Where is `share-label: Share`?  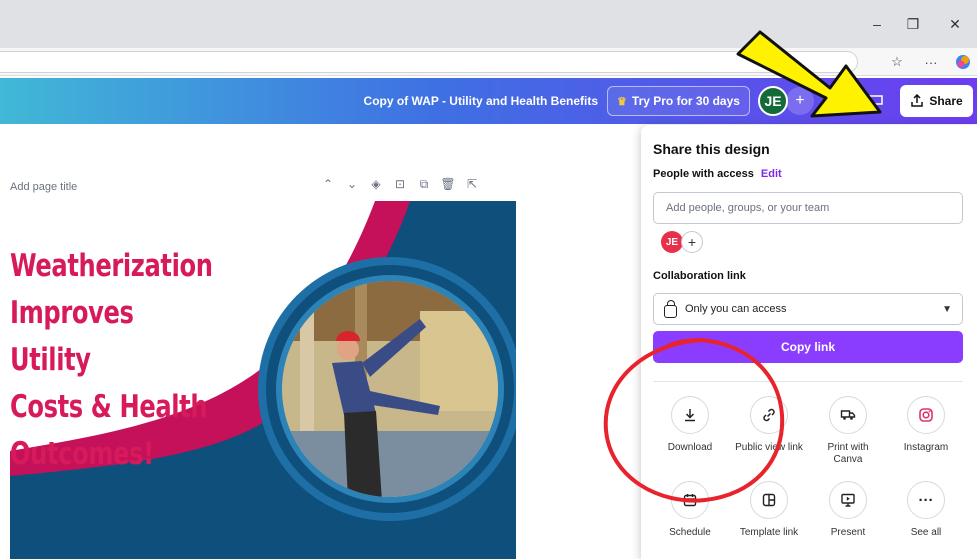 share-label: Share is located at coordinates (946, 101).